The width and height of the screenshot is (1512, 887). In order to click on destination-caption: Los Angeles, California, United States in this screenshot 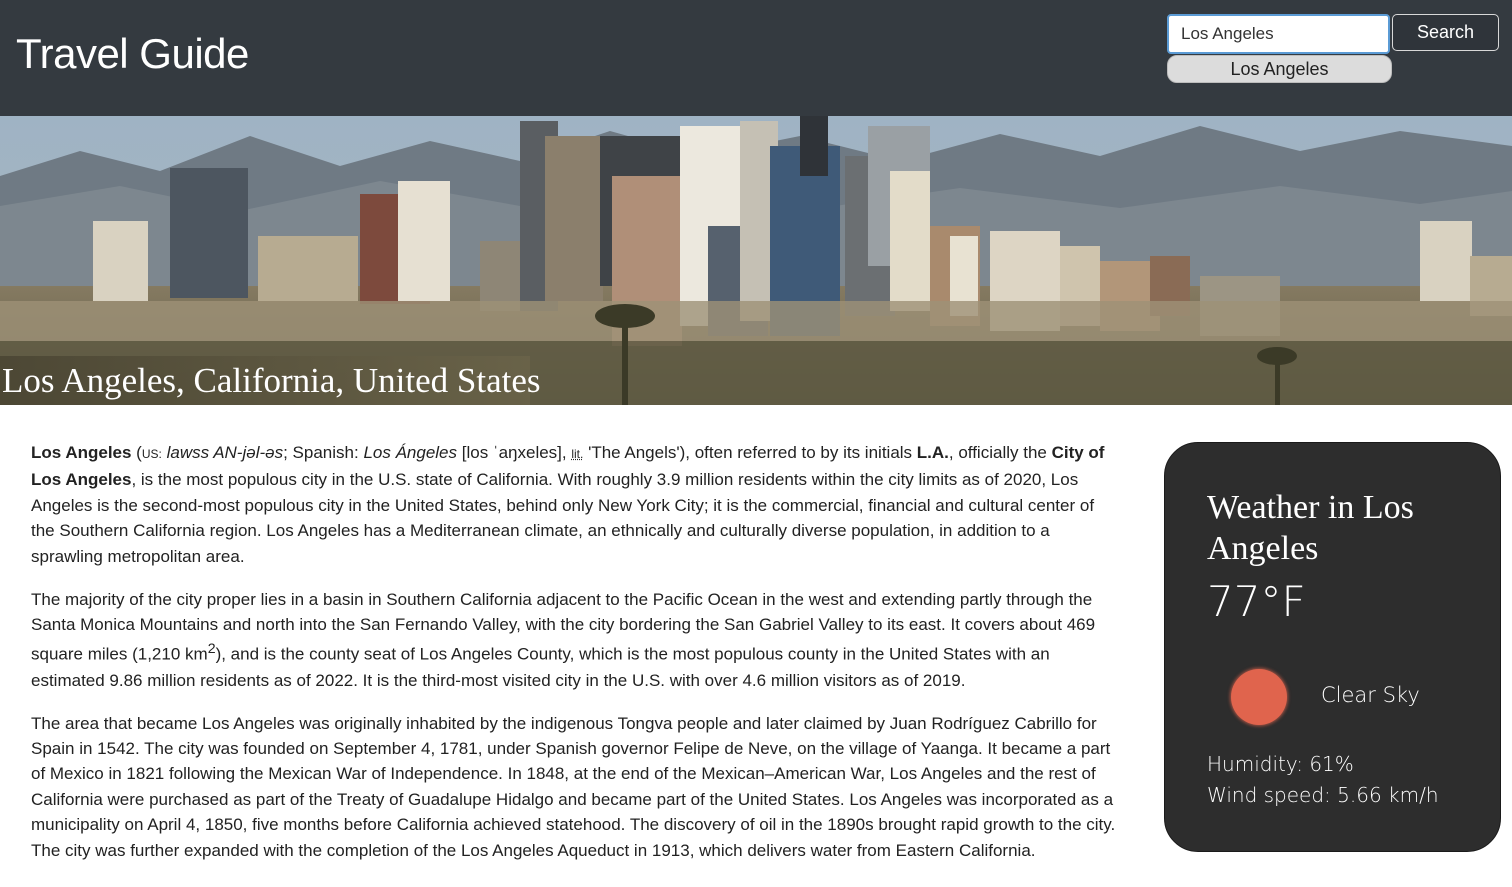, I will do `click(270, 380)`.